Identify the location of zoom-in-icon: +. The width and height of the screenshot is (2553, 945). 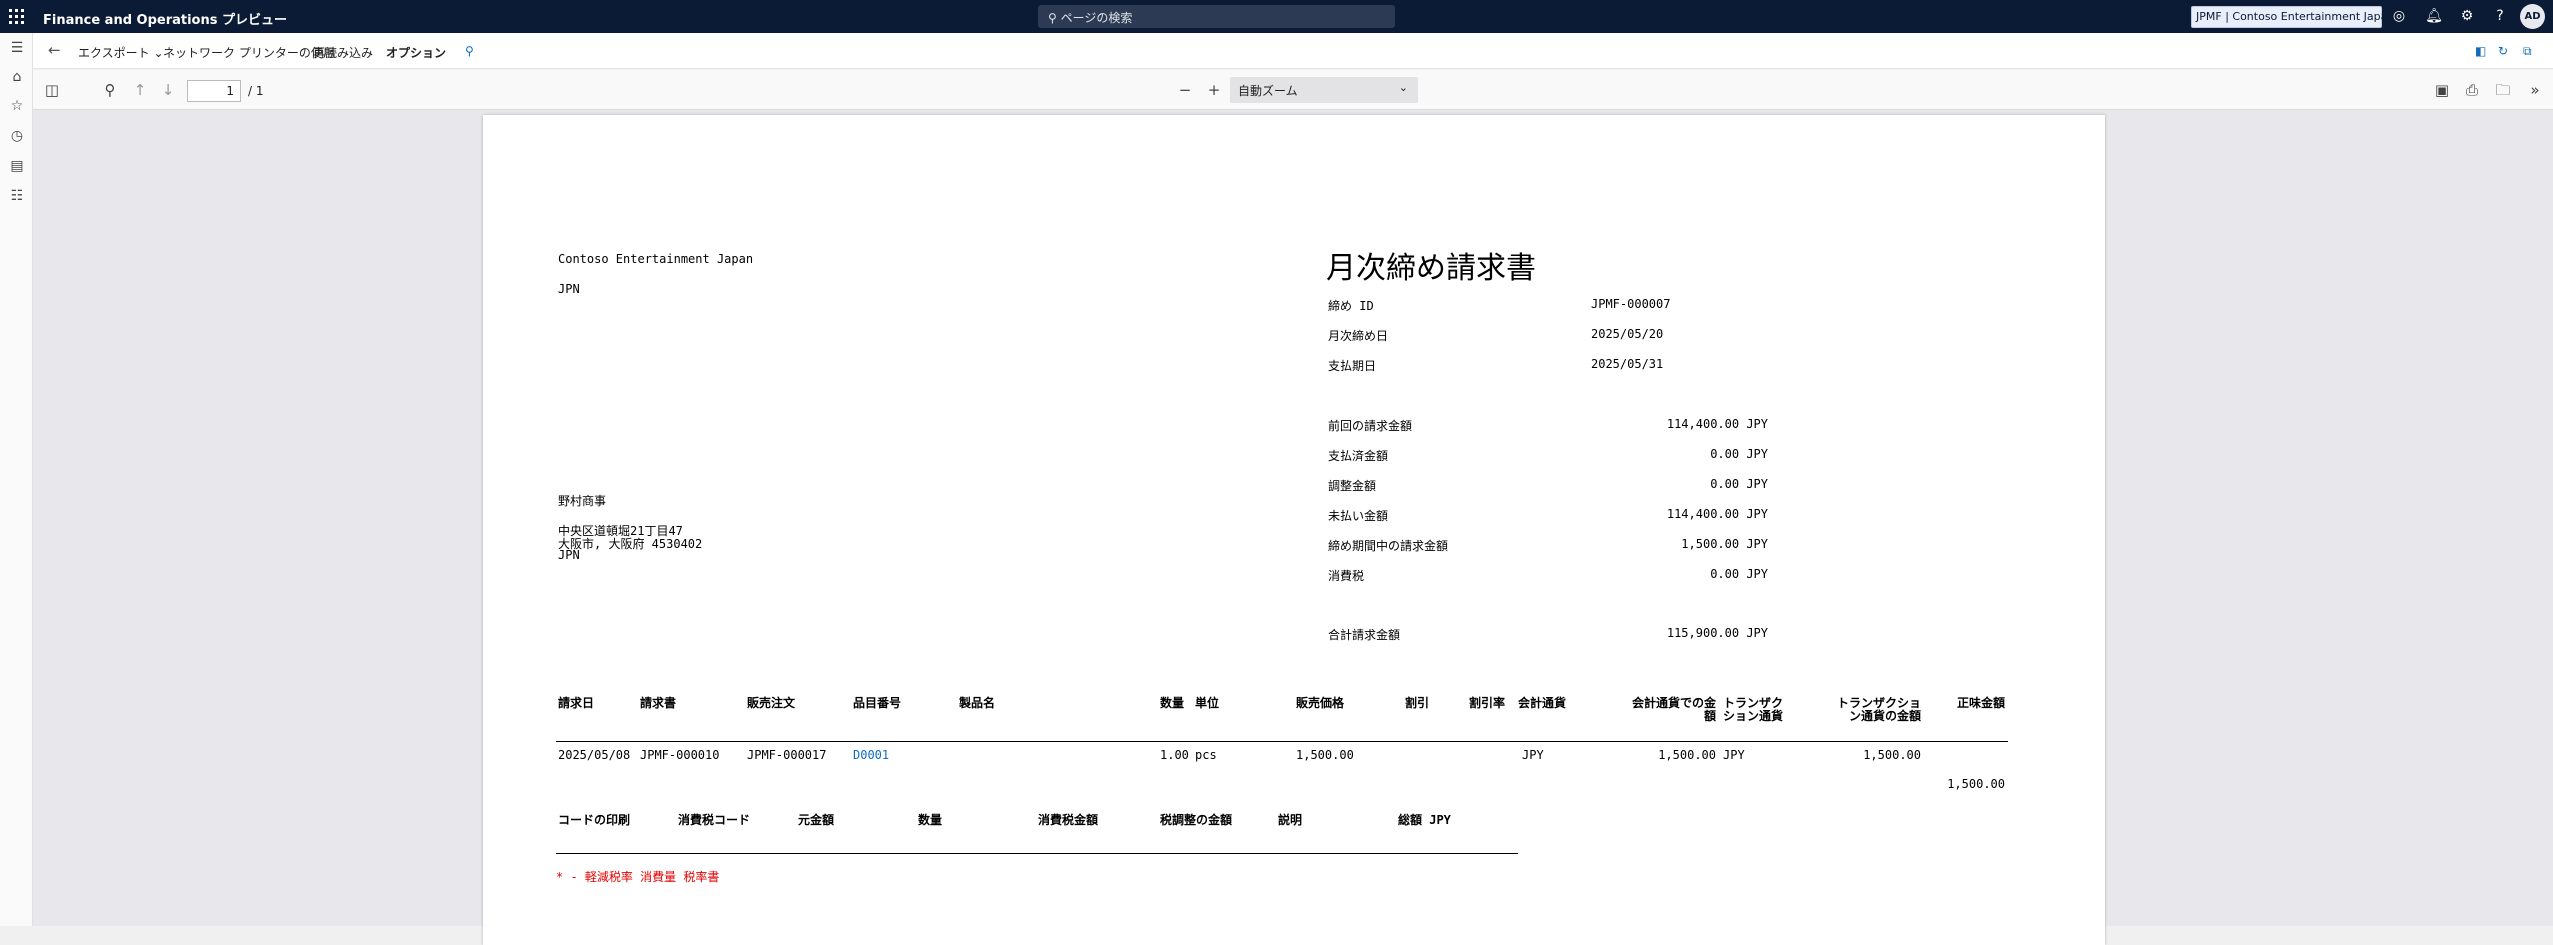
(1214, 90).